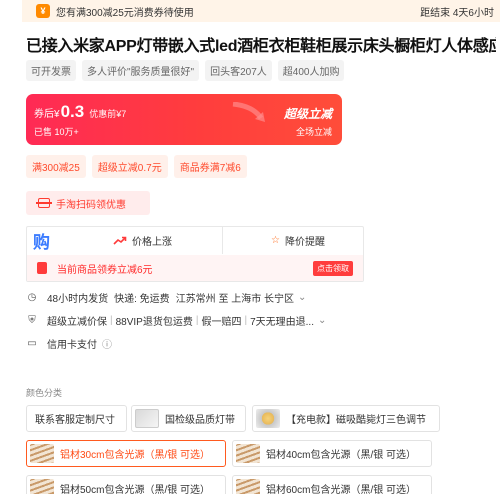  I want to click on price-tools-panel: 购 价格上涨 ☆ 降价提醒 当前商品领券立减6元 点击领取, so click(195, 254).